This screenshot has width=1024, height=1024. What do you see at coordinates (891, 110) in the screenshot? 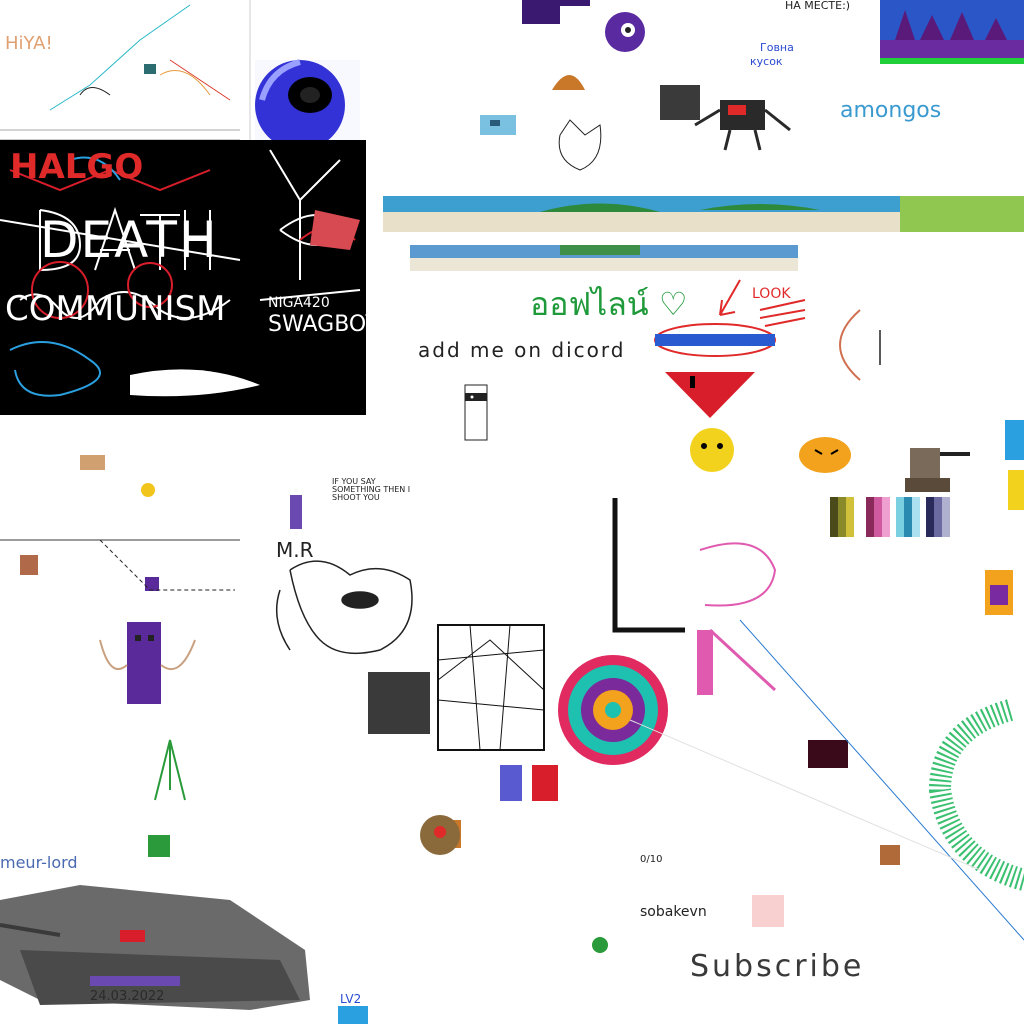
I see `amongos-text: amongos` at bounding box center [891, 110].